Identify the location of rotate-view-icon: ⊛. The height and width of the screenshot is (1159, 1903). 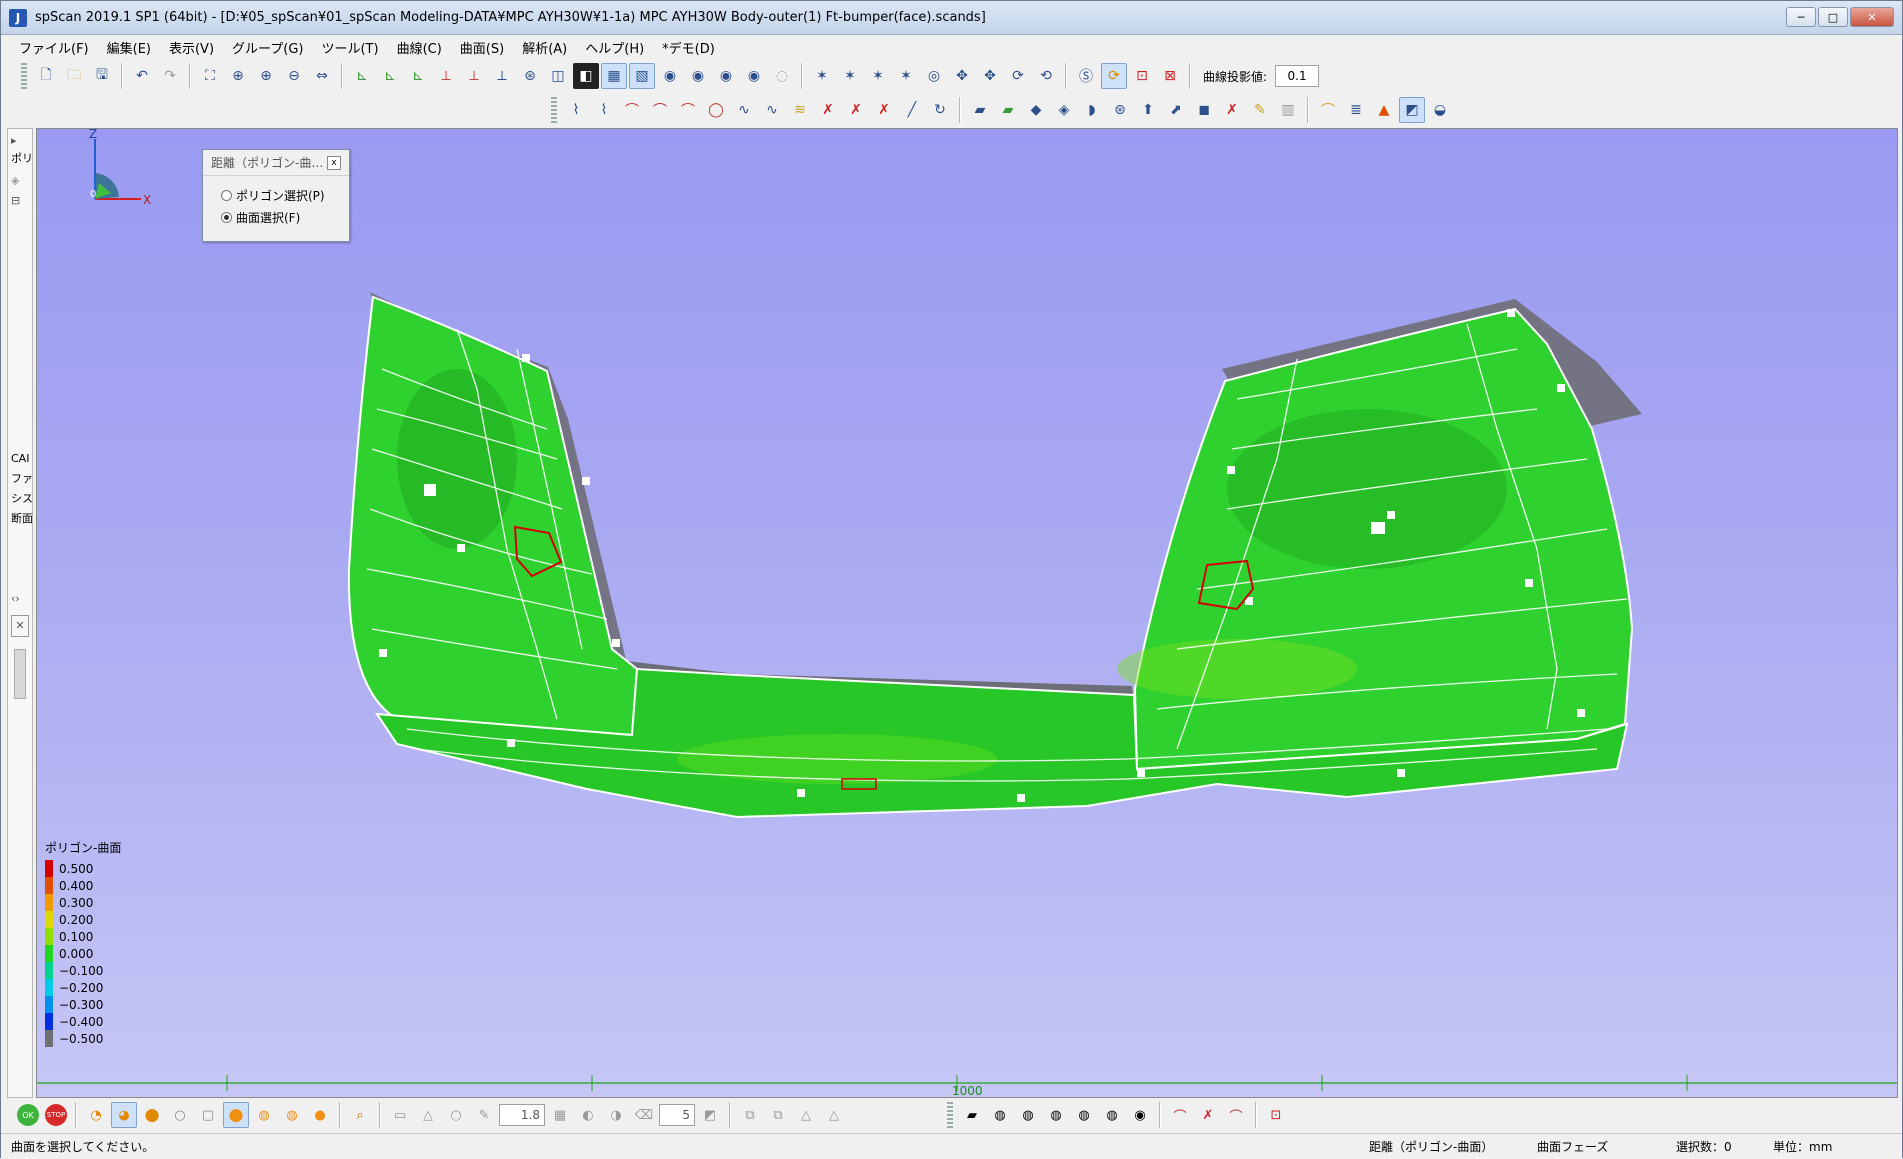
(530, 76).